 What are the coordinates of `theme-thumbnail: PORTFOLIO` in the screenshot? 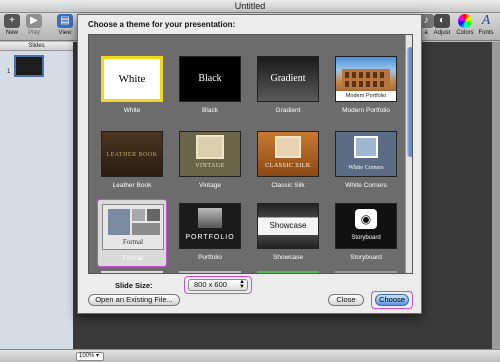 It's located at (210, 226).